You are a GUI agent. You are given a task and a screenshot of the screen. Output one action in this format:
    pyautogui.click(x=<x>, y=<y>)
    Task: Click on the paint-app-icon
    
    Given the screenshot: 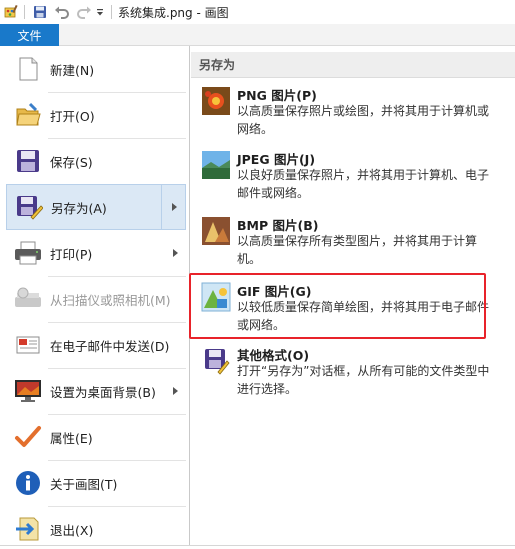 What is the action you would take?
    pyautogui.click(x=11, y=12)
    